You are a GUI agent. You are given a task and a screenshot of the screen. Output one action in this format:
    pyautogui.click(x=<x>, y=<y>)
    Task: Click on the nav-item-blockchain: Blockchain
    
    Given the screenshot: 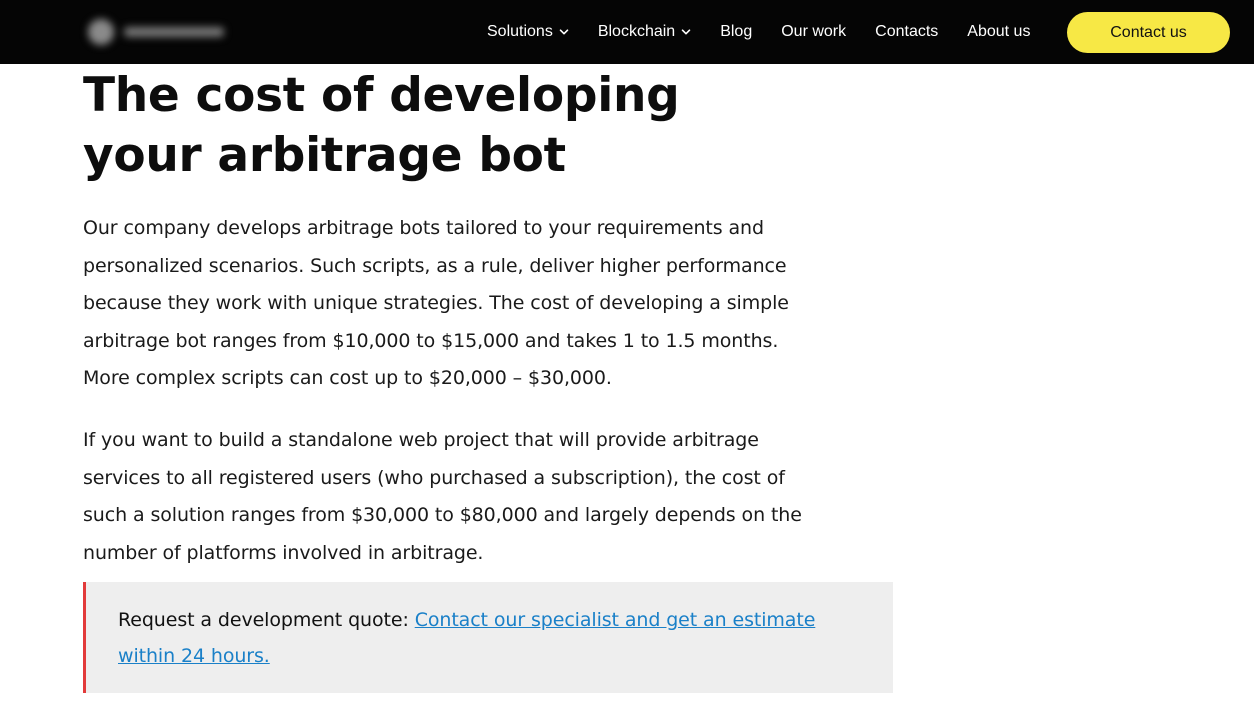 What is the action you would take?
    pyautogui.click(x=644, y=32)
    